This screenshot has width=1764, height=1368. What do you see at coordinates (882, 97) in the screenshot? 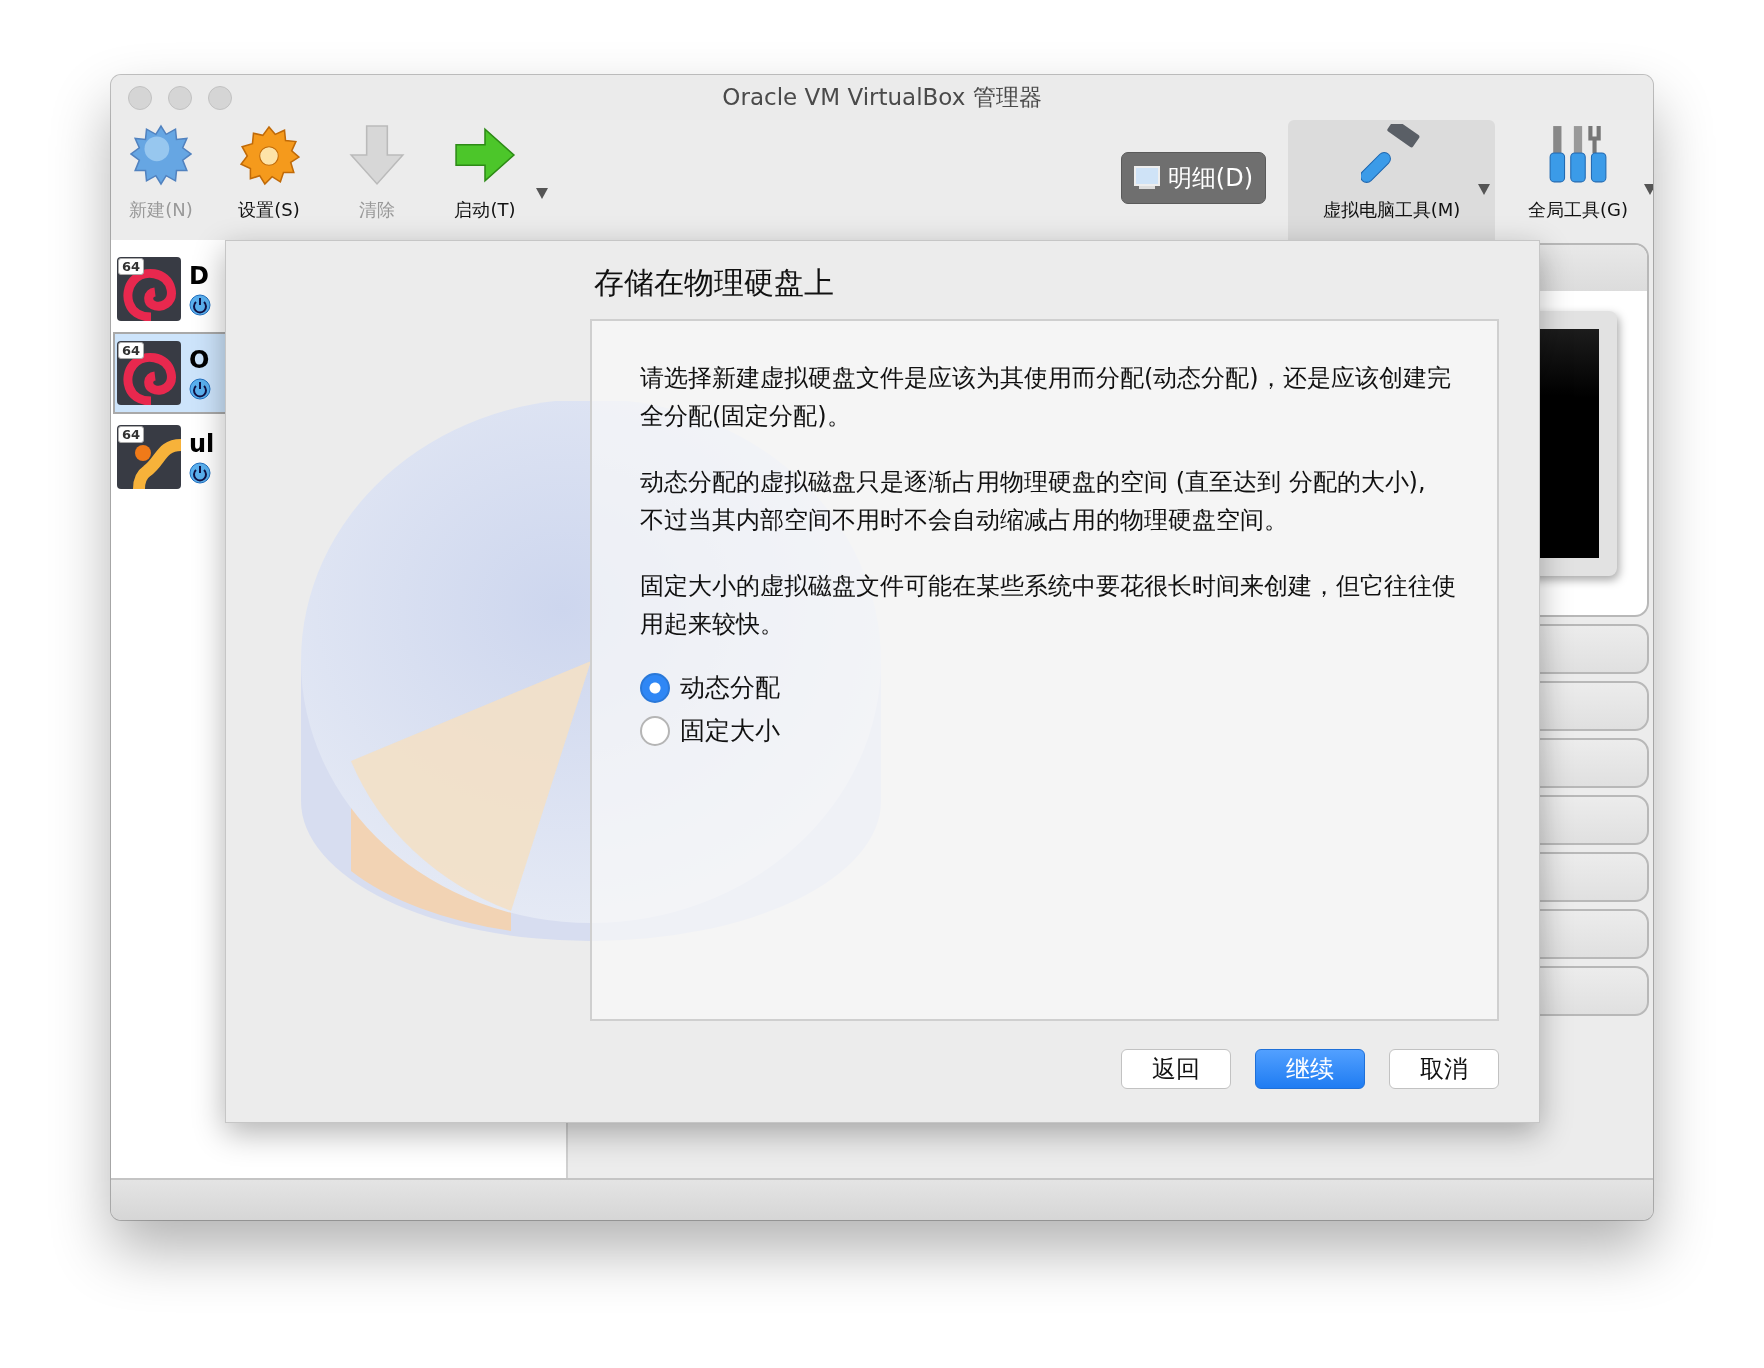
I see `window-title: Oracle VM VirtualBox 管理器` at bounding box center [882, 97].